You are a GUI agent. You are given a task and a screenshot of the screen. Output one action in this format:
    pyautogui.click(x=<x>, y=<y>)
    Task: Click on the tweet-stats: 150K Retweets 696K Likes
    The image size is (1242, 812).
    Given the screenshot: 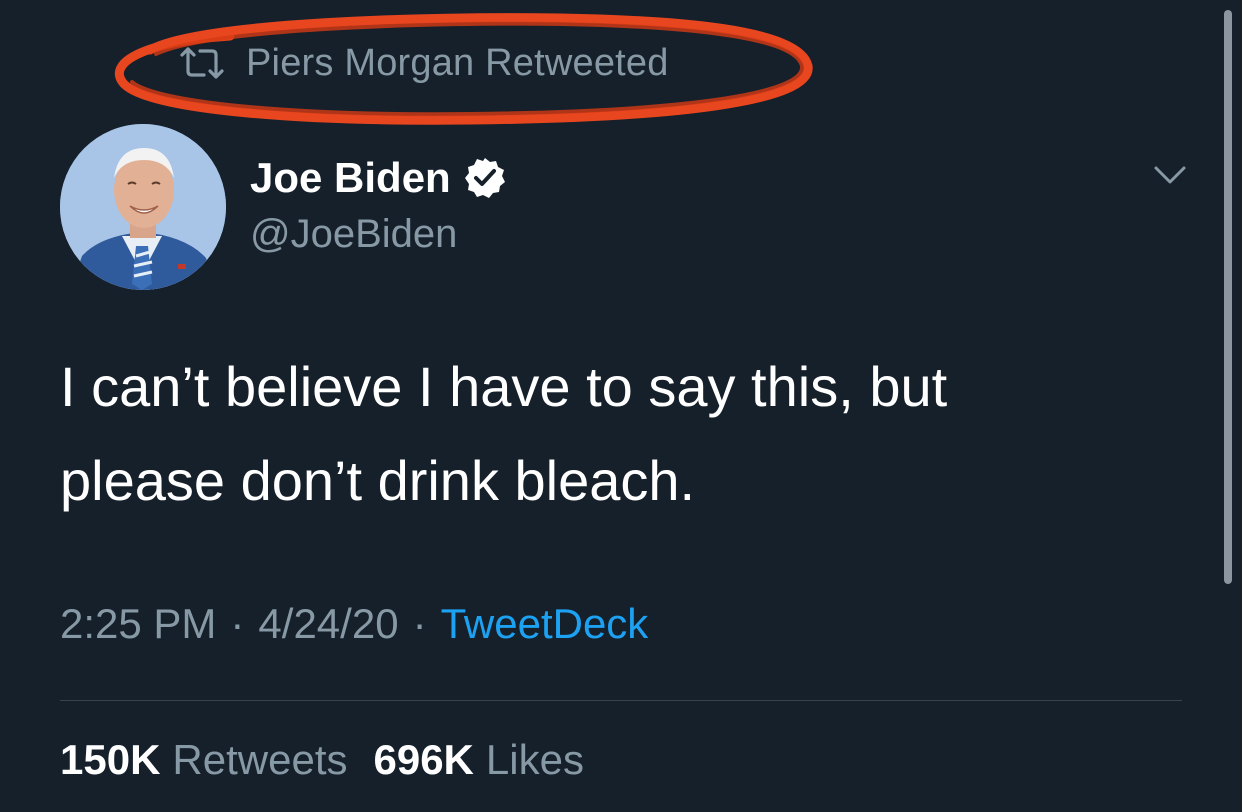 What is the action you would take?
    pyautogui.click(x=322, y=760)
    